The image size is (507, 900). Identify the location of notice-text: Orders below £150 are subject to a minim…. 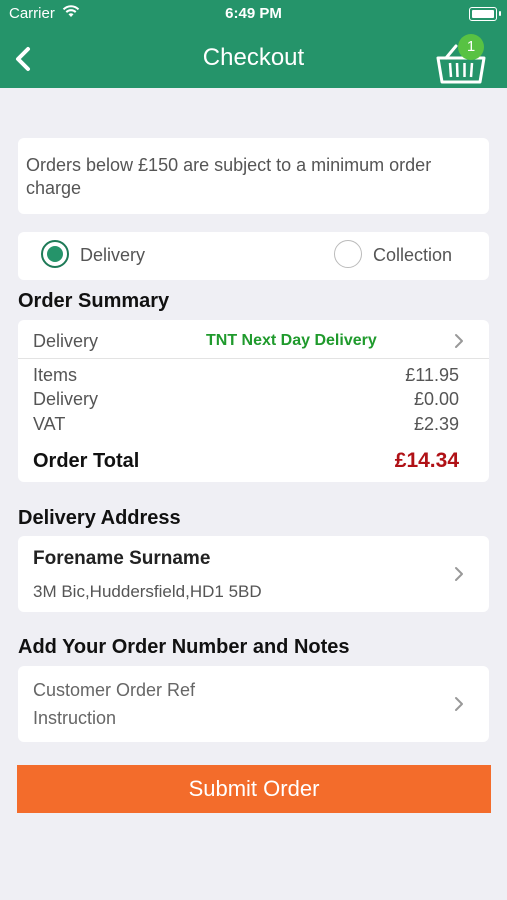
(229, 176).